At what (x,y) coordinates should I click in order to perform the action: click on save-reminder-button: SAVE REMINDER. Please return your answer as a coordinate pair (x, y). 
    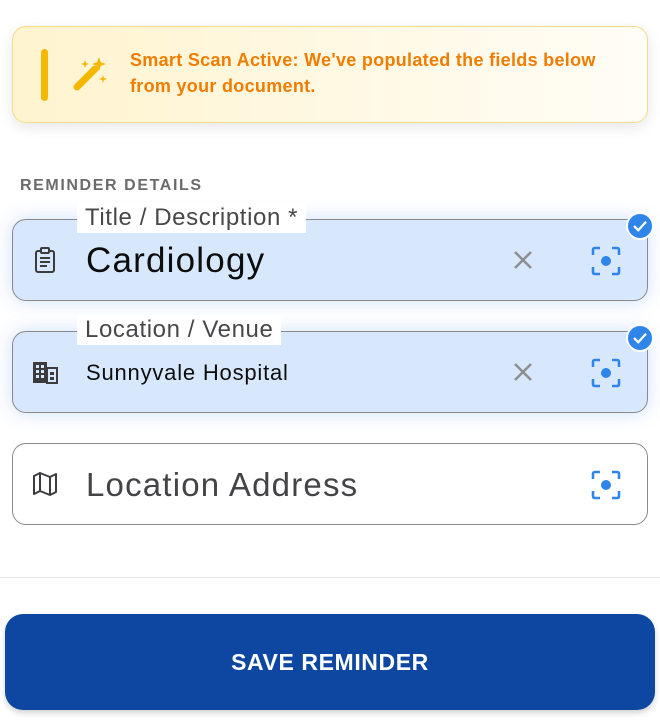
    Looking at the image, I should click on (330, 662).